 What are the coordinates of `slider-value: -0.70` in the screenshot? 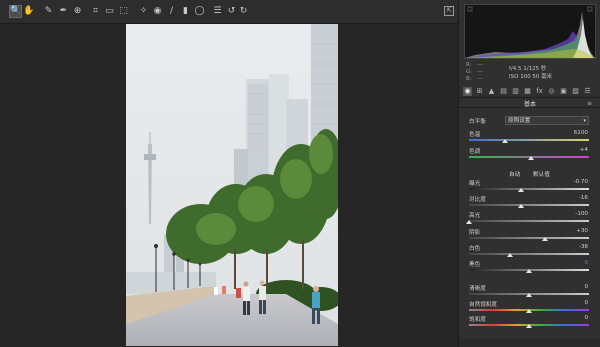 It's located at (568, 182).